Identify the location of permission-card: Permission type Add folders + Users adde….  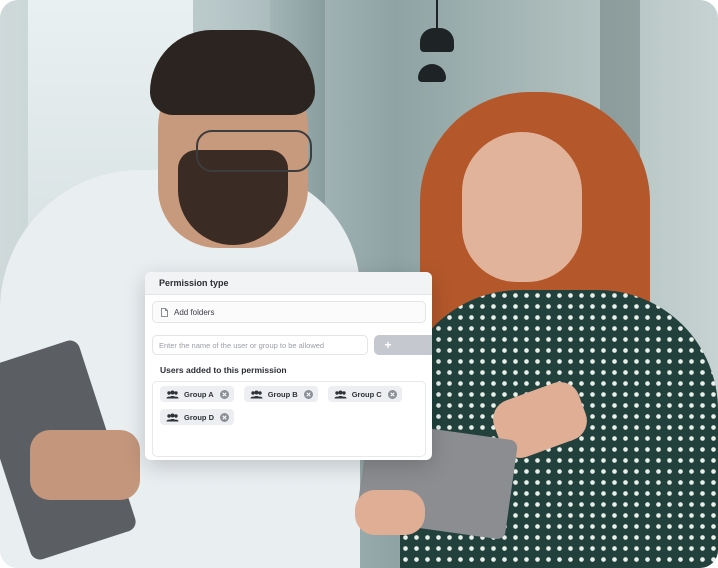
(288, 366).